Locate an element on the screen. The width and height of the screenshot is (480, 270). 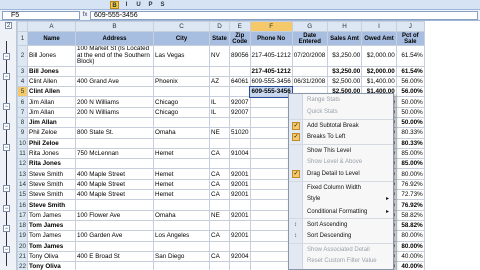
menu-item-fixed-column-width: Fixed Column Width is located at coordinates (341, 186).